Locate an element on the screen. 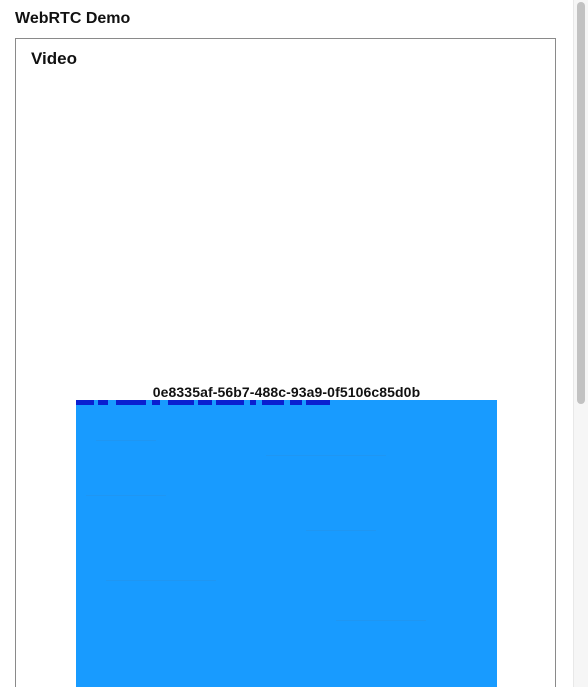 This screenshot has height=687, width=588. stream-id-label: 0e8335af-56b7-488c-93a9-0f5106c85d0b is located at coordinates (286, 392).